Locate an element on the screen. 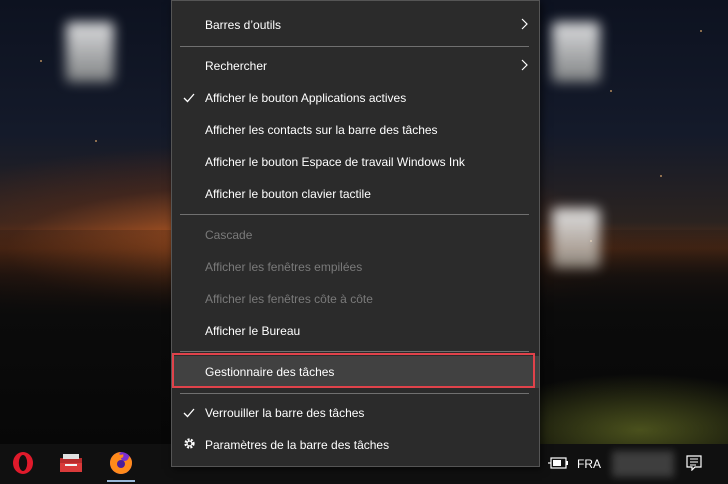 Image resolution: width=728 pixels, height=484 pixels. tray-battery is located at coordinates (558, 464).